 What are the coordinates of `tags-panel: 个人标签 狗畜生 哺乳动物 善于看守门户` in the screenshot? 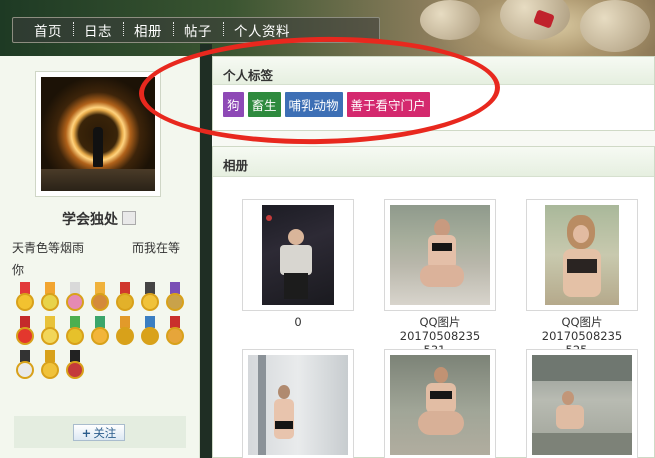 It's located at (433, 93).